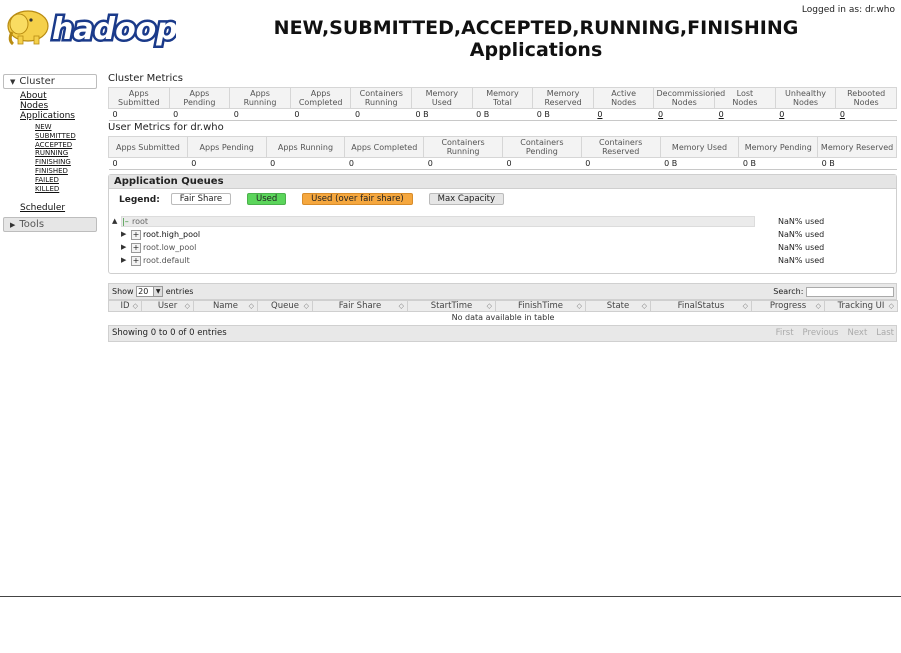 The height and width of the screenshot is (653, 901). Describe the element at coordinates (620, 147) in the screenshot. I see `user-metric-header: Containers Reserved` at that location.